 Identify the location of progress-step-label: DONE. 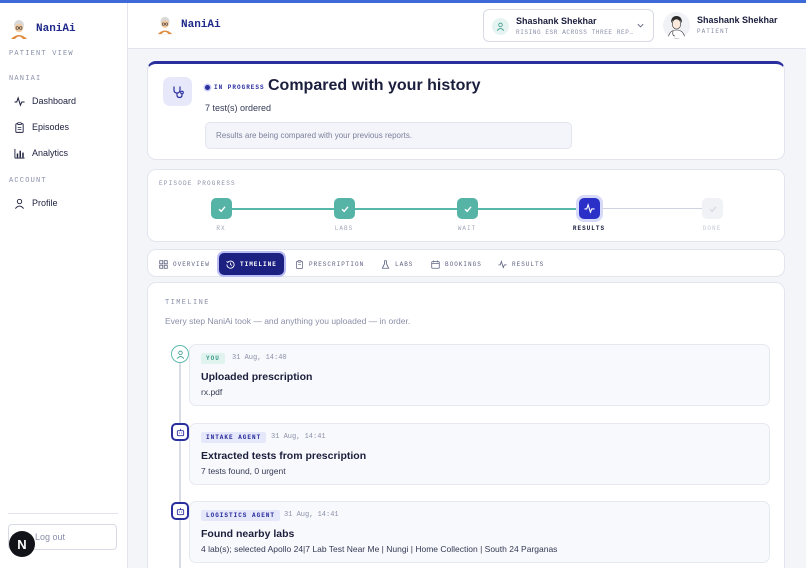
(712, 228).